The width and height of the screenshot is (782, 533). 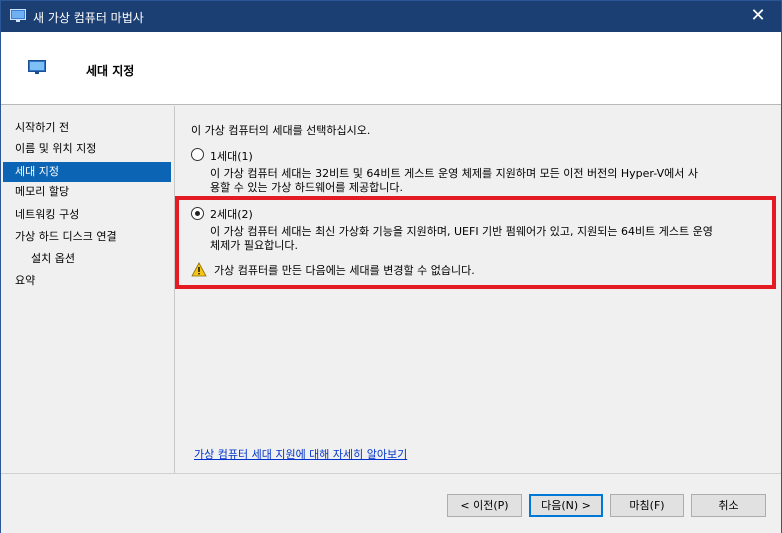 What do you see at coordinates (300, 454) in the screenshot?
I see `learn-more-link: 가상 컴퓨터 세대 지원에 대해 자세히 알아보기` at bounding box center [300, 454].